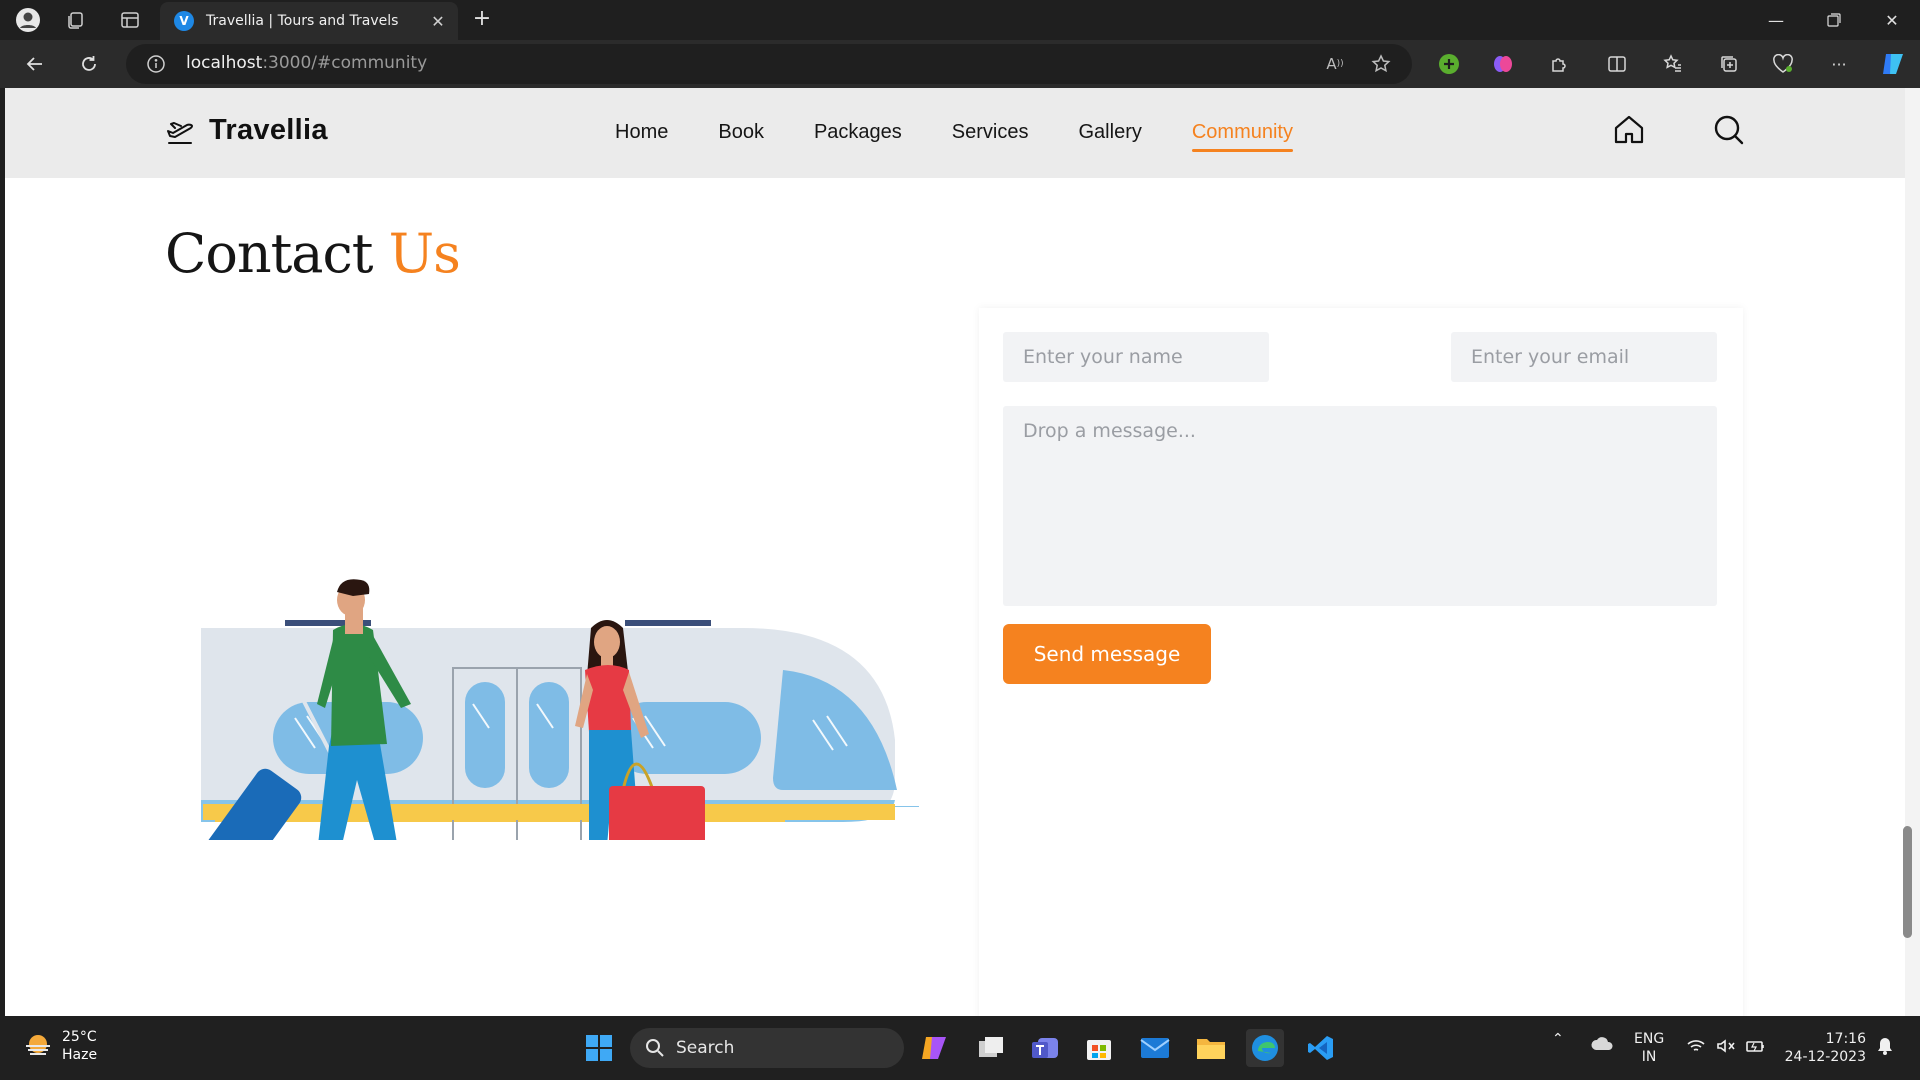  What do you see at coordinates (184, 21) in the screenshot?
I see `tab-favicon-icon: V` at bounding box center [184, 21].